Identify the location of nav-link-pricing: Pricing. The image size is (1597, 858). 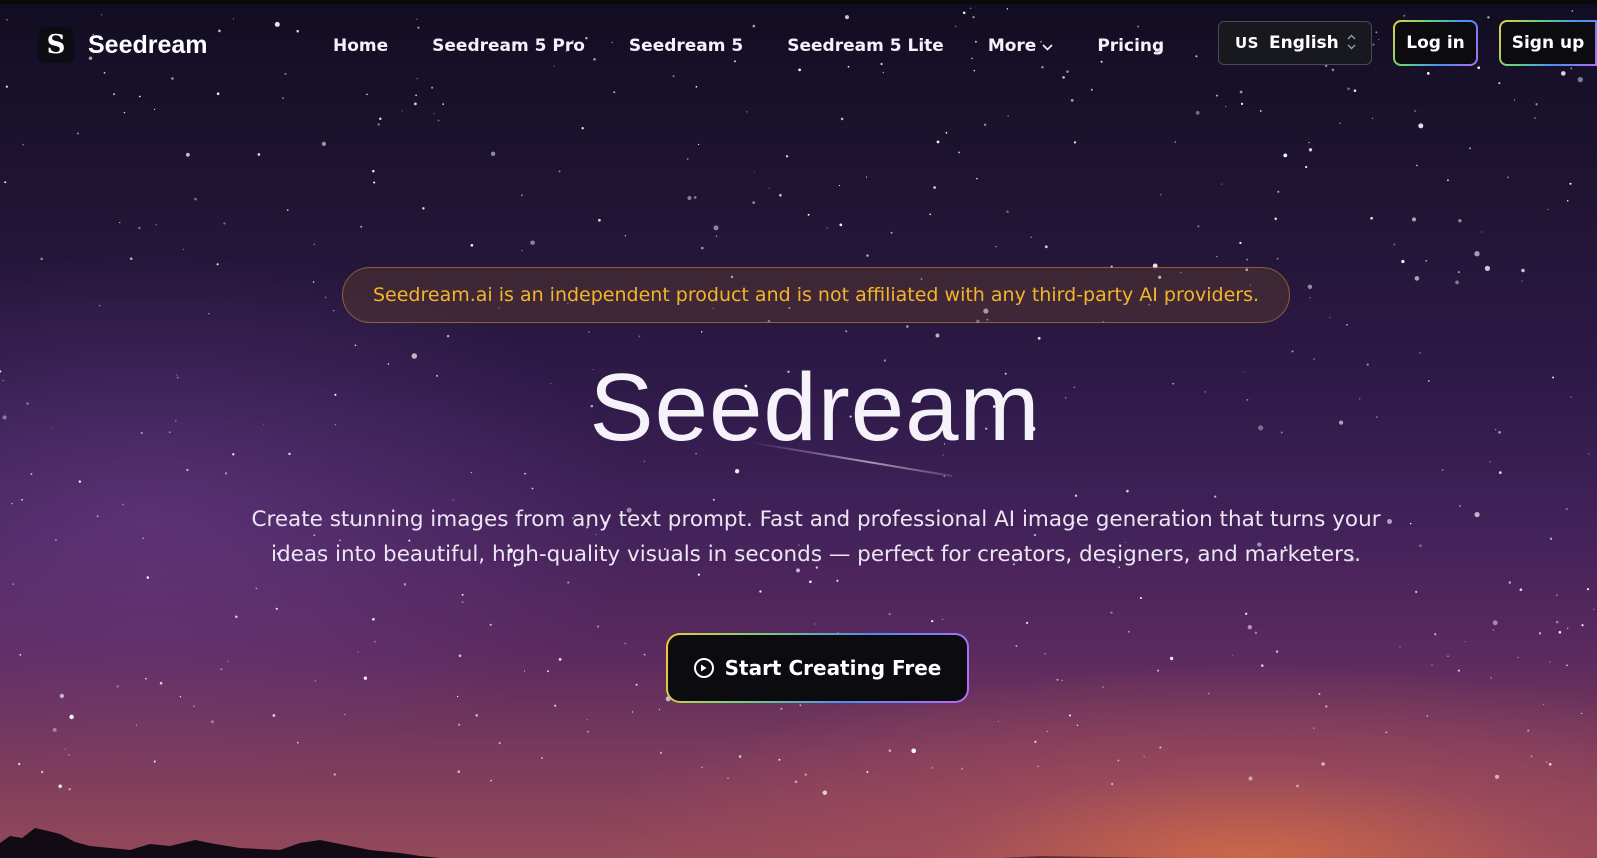
(1130, 46).